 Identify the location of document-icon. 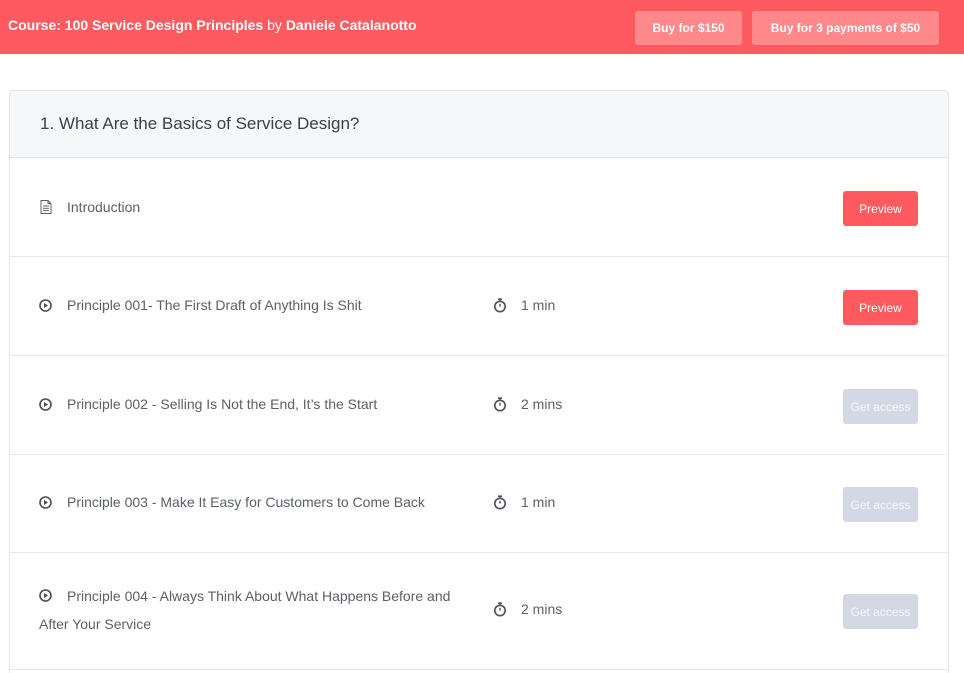
(45, 206).